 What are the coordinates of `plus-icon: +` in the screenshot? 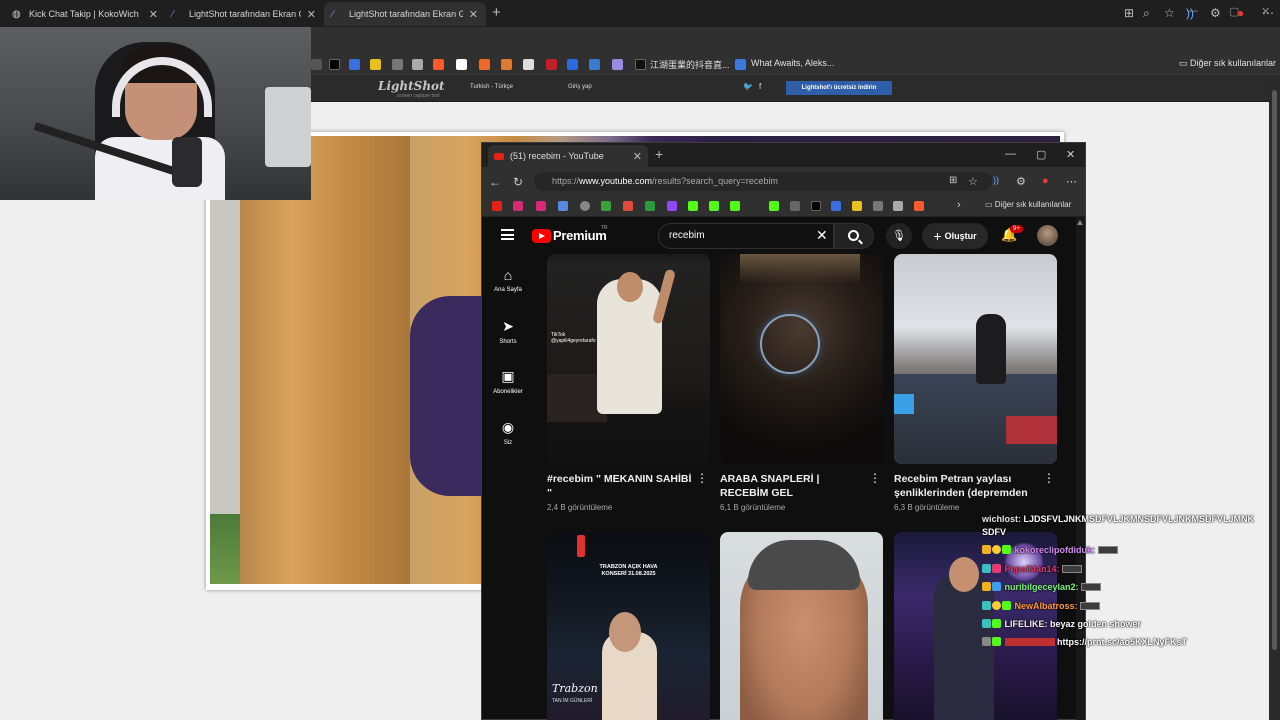 It's located at (937, 236).